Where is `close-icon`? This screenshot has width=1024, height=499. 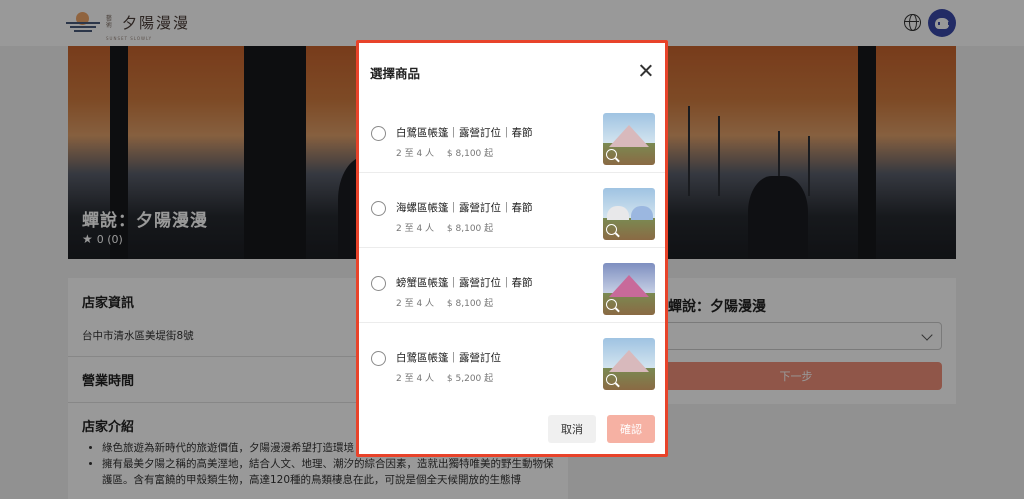 close-icon is located at coordinates (646, 71).